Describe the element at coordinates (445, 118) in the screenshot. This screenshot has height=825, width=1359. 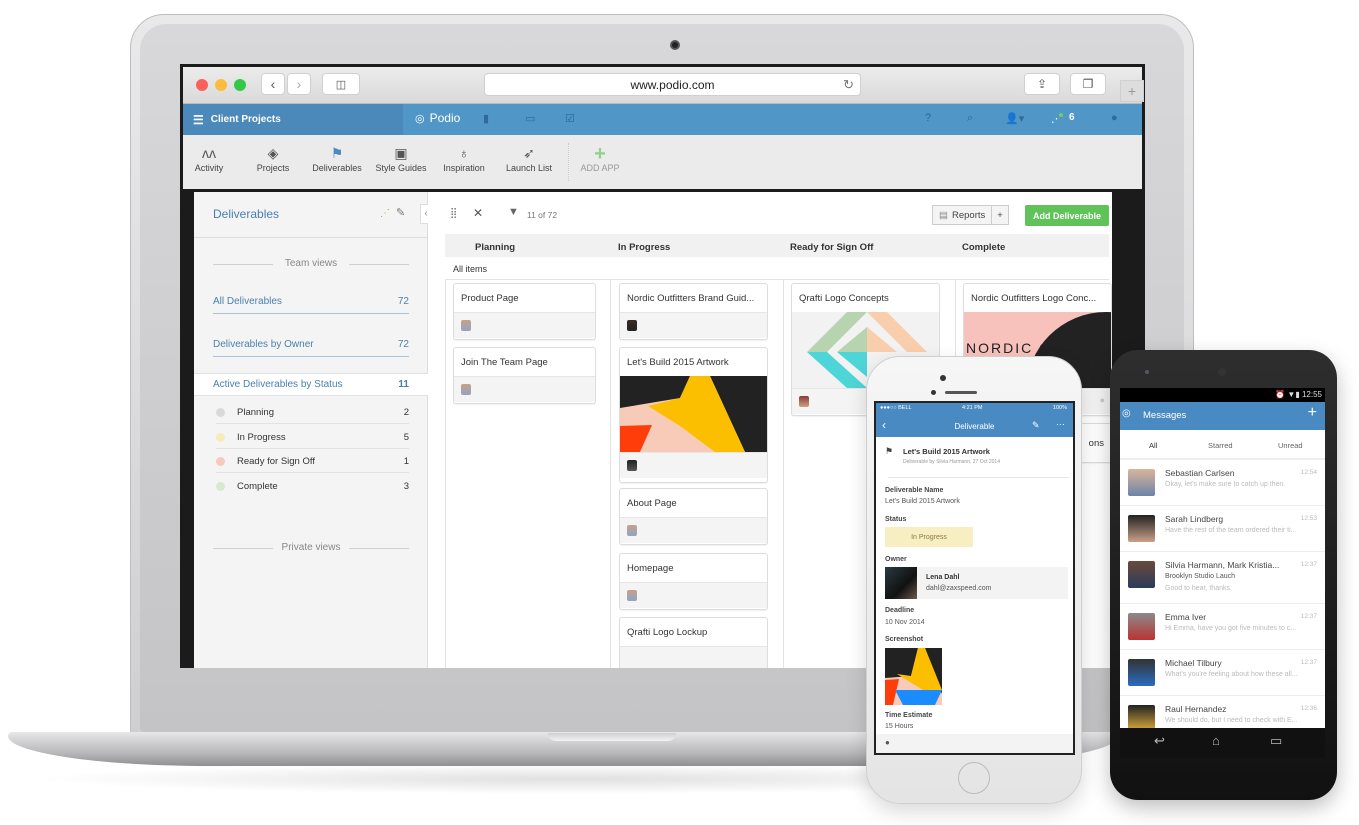
I see `brand-name: Podio` at that location.